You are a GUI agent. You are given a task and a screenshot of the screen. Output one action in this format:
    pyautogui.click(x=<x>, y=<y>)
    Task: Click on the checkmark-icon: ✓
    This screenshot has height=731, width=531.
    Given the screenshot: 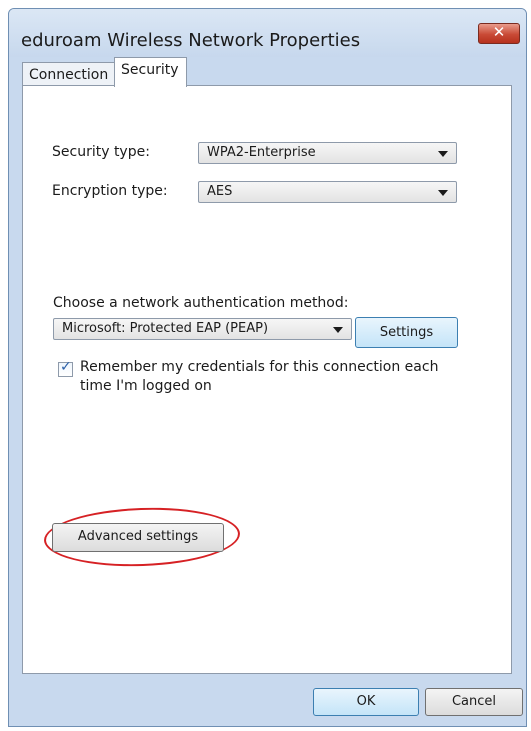 What is the action you would take?
    pyautogui.click(x=66, y=367)
    